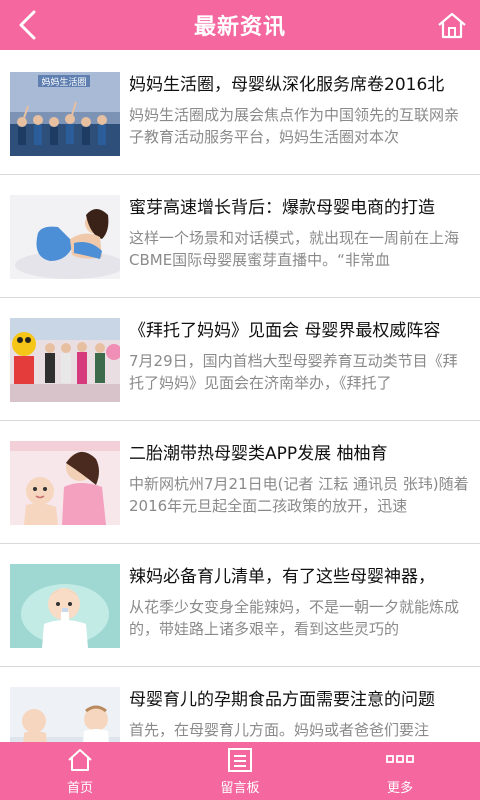 Image resolution: width=480 pixels, height=800 pixels. I want to click on svg-text: 妈妈生活圈, so click(63, 82).